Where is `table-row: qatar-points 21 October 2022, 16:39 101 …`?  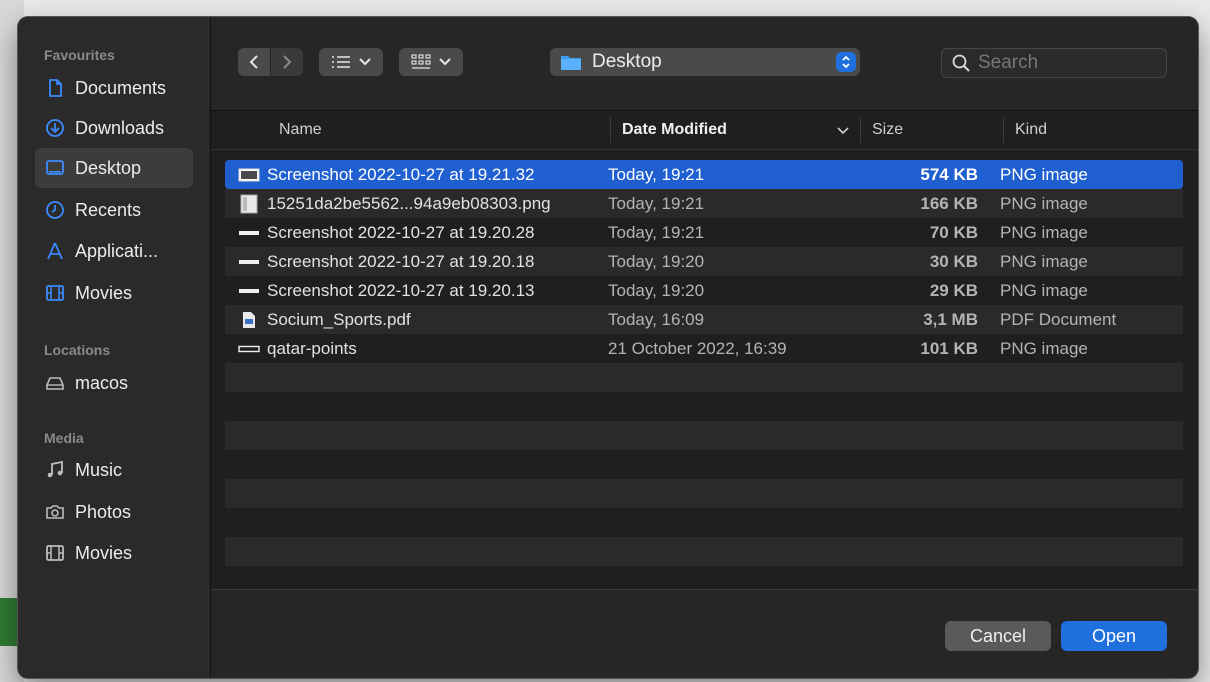 table-row: qatar-points 21 October 2022, 16:39 101 … is located at coordinates (704, 348).